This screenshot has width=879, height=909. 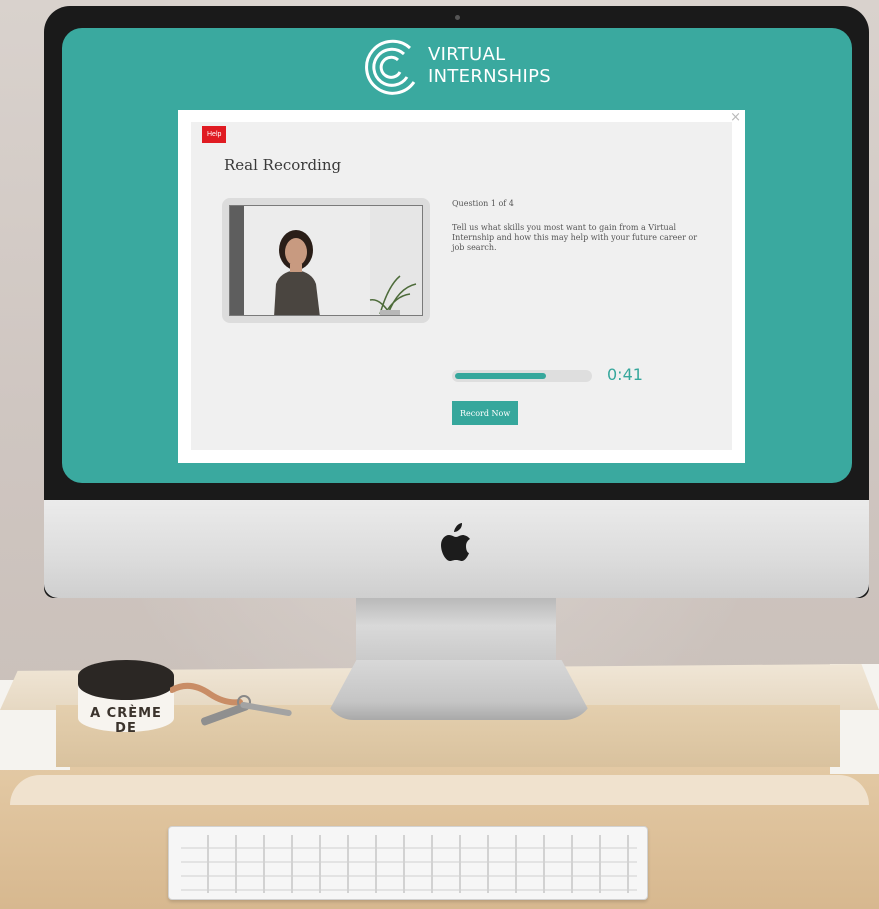 I want to click on video-preview, so click(x=326, y=260).